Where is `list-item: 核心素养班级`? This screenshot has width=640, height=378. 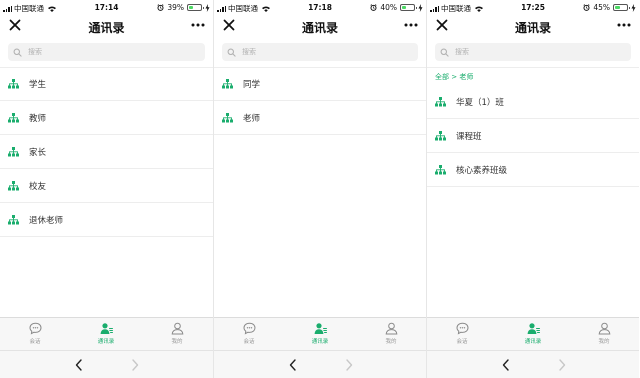
list-item: 核心素养班级 is located at coordinates (533, 170).